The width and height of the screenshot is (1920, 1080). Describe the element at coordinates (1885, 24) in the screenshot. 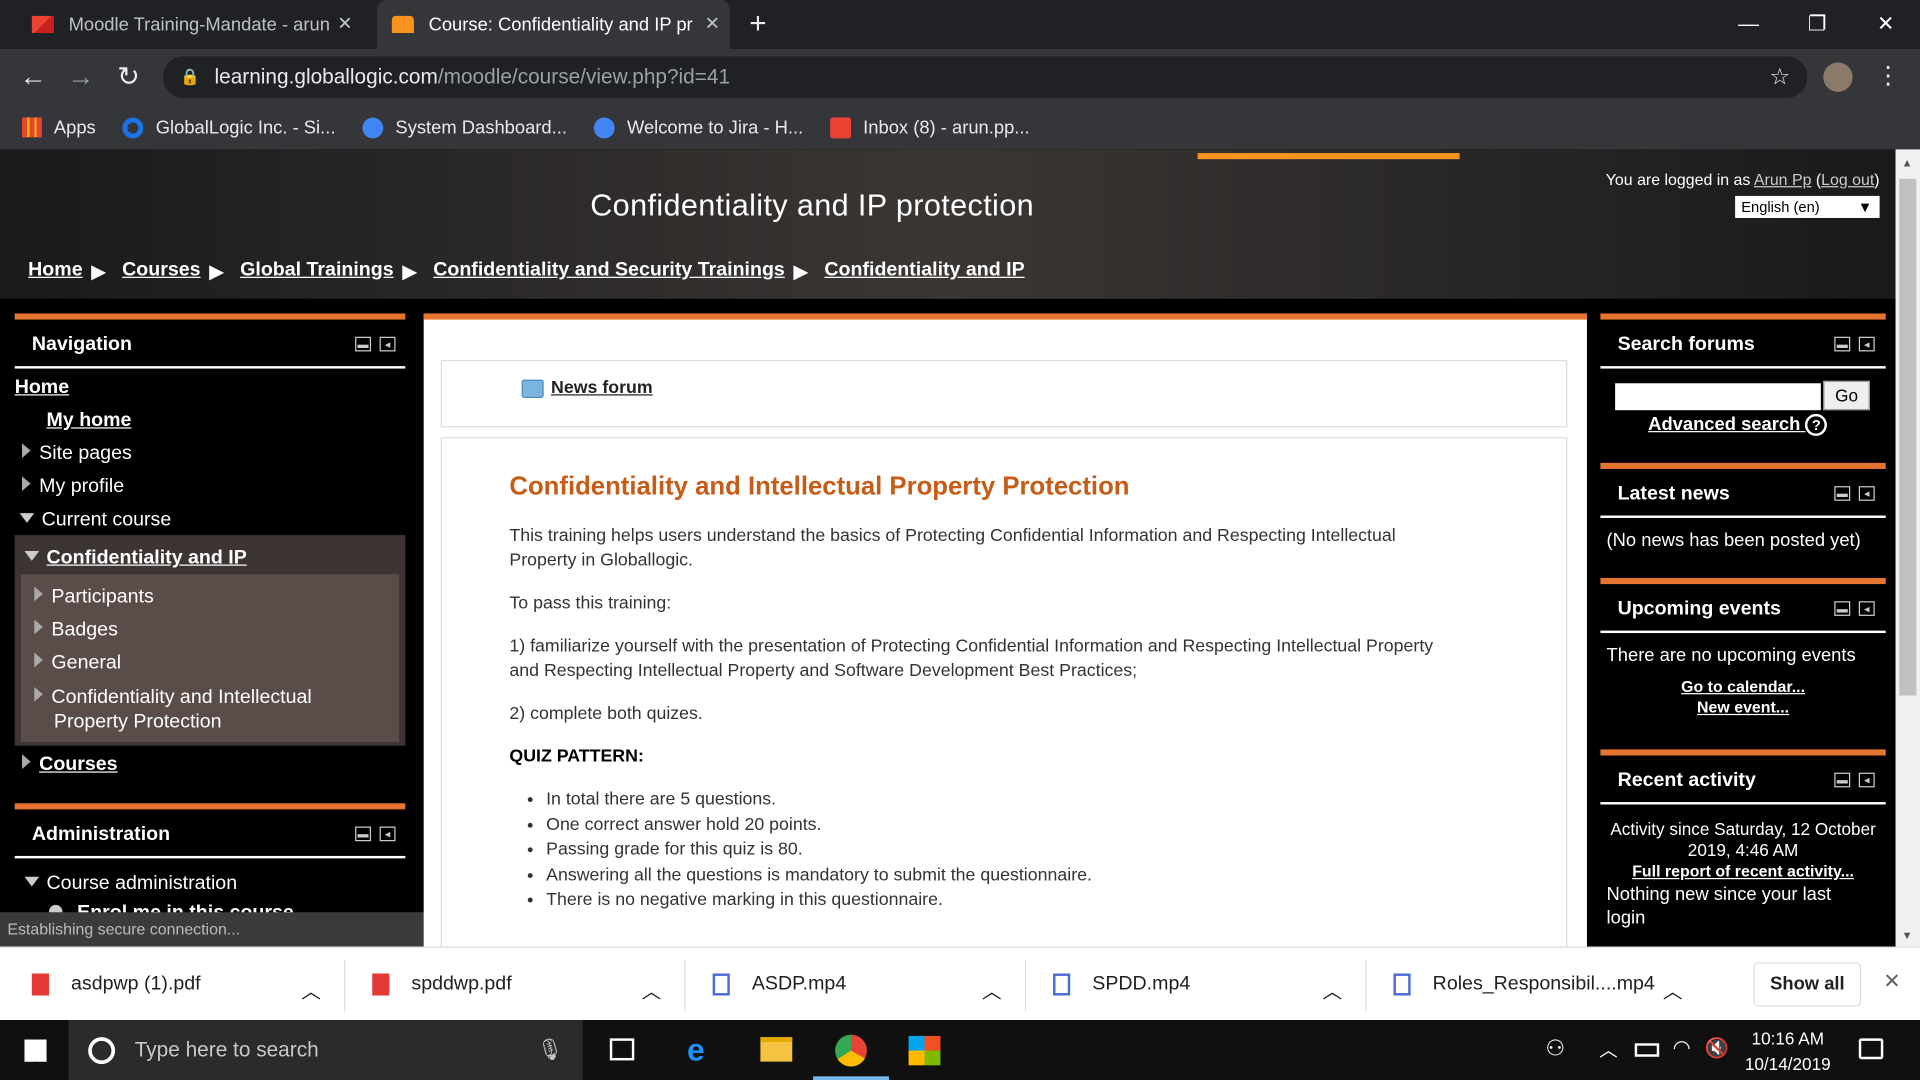

I see `close-window-icon: ✕` at that location.